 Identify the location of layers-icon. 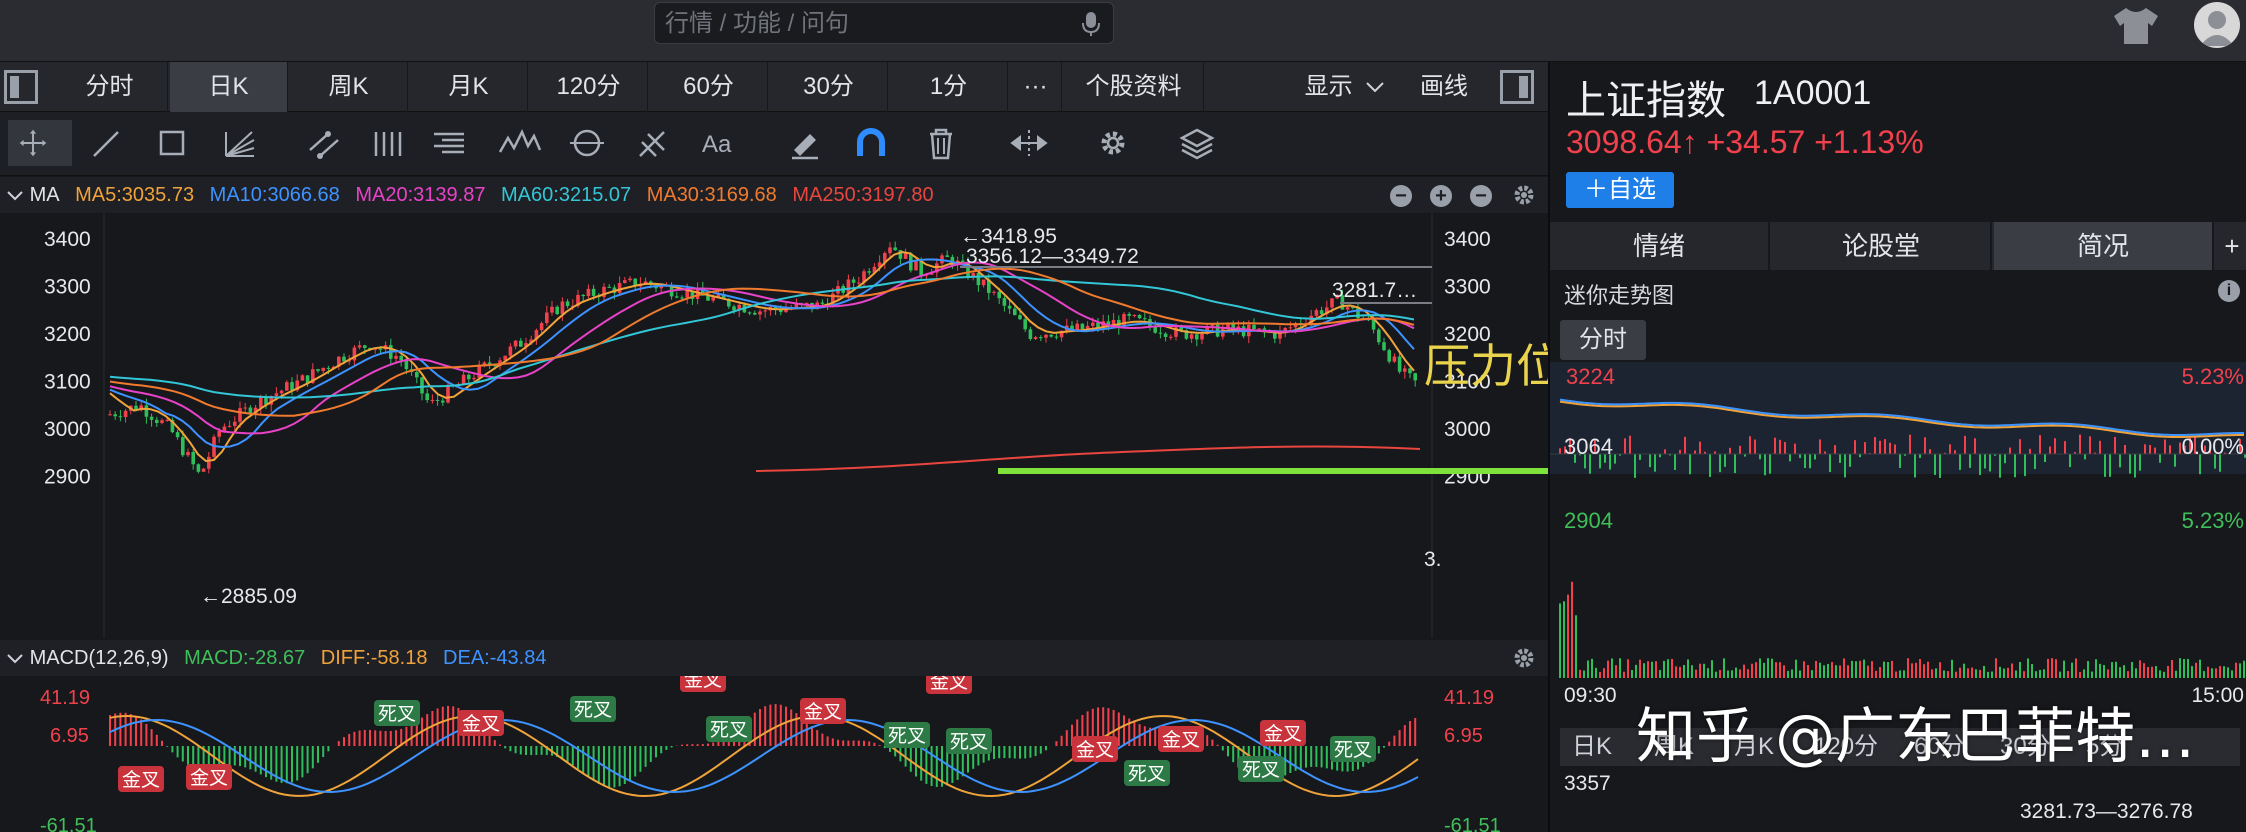
(1197, 143).